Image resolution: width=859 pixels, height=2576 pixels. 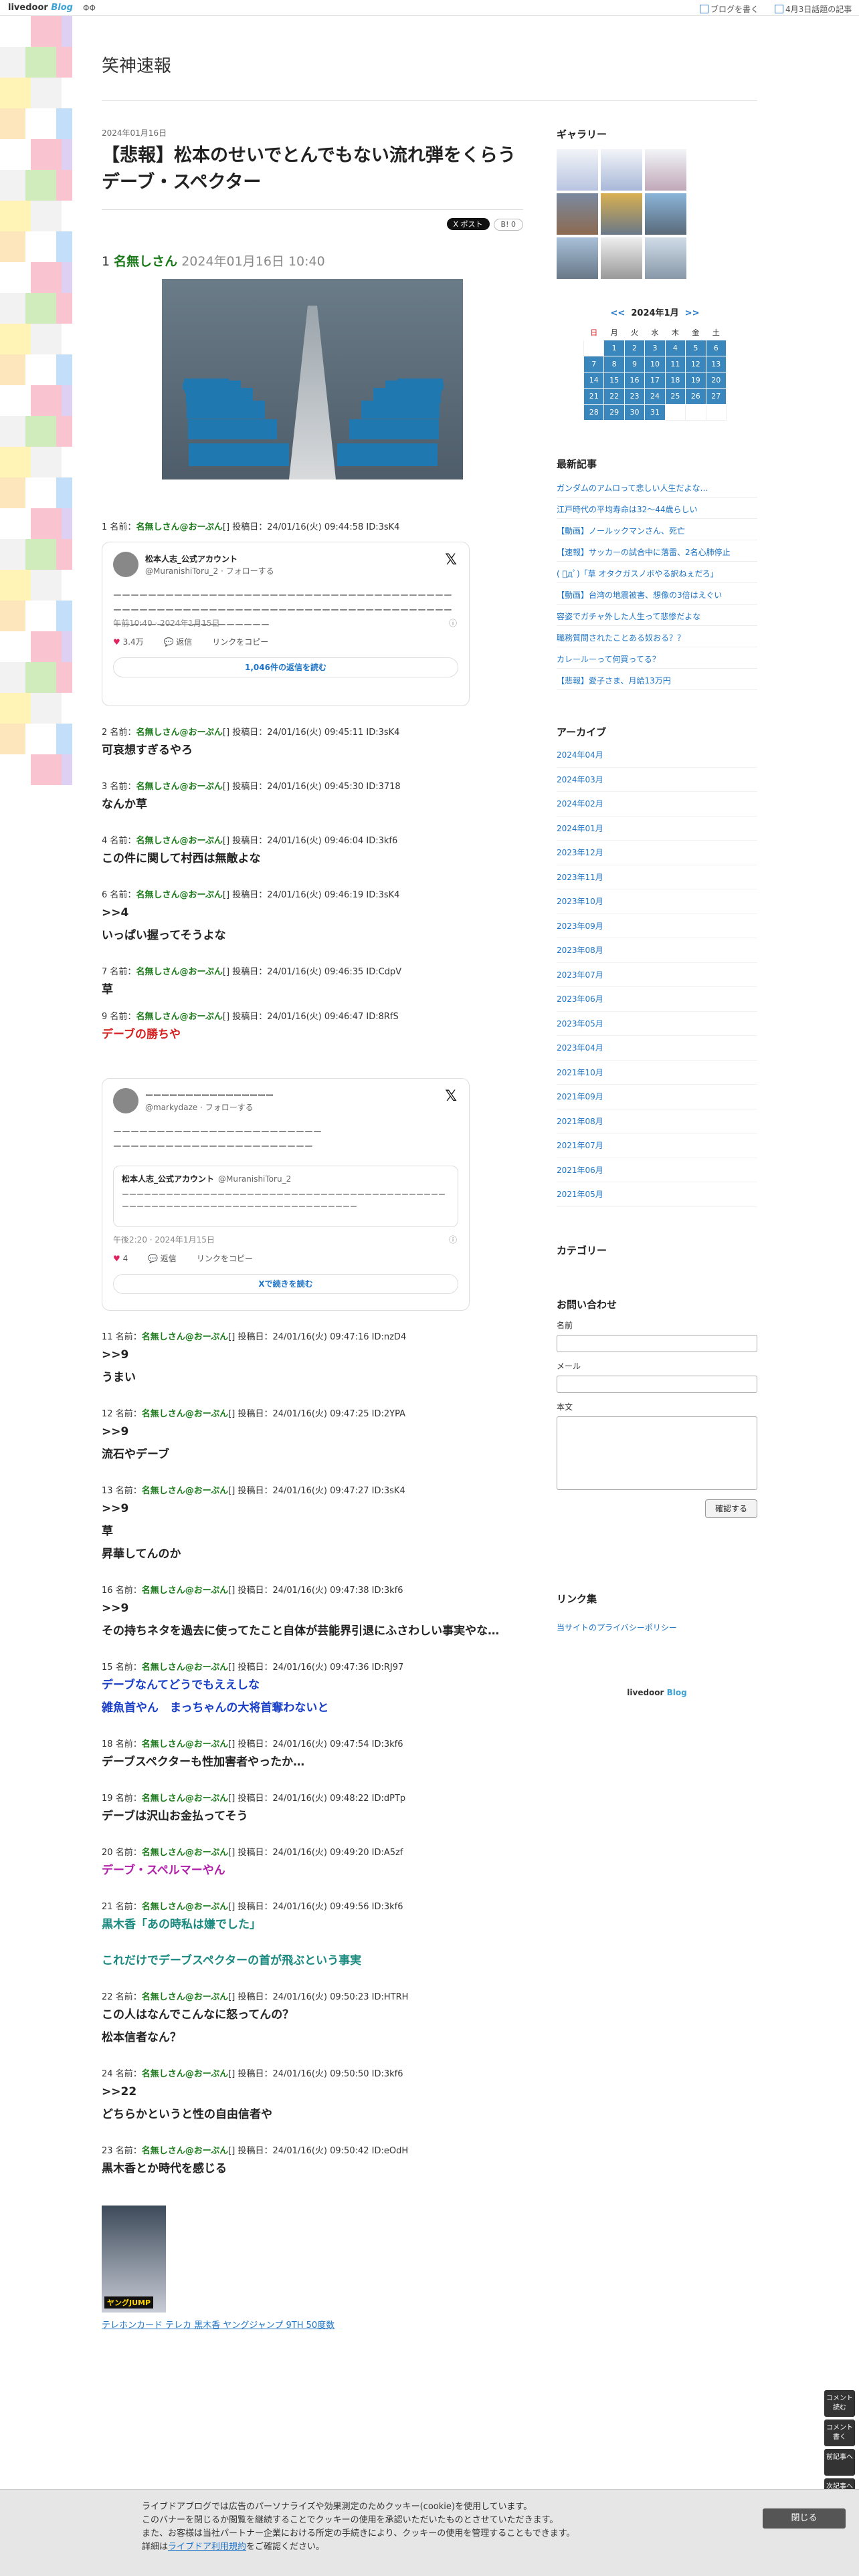 I want to click on top-nav-link: ΦΦ, so click(x=90, y=8).